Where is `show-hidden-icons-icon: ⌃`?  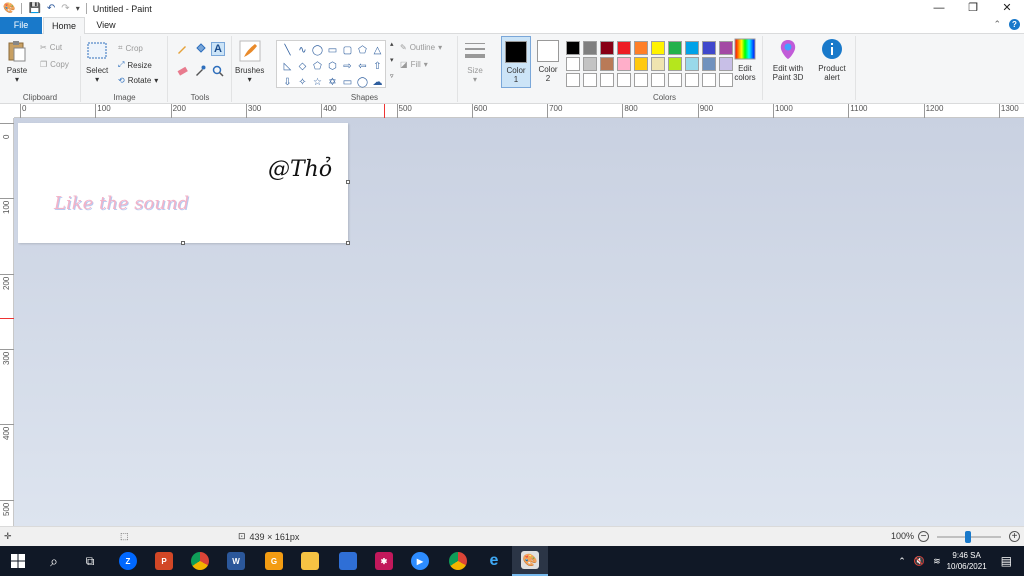 show-hidden-icons-icon: ⌃ is located at coordinates (902, 561).